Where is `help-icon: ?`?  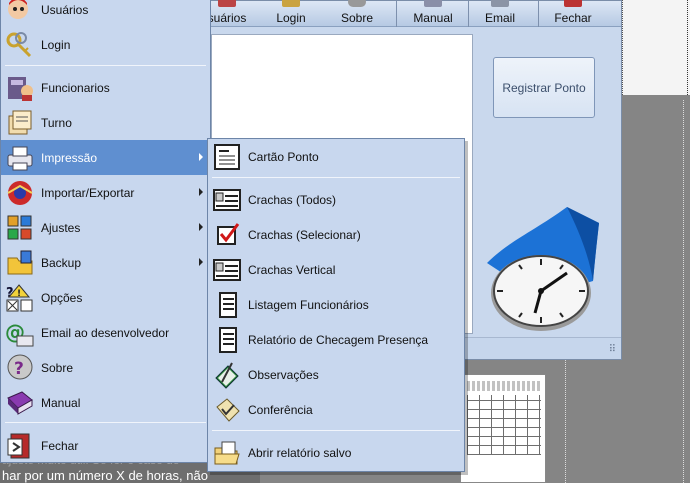
help-icon: ? is located at coordinates (20, 367).